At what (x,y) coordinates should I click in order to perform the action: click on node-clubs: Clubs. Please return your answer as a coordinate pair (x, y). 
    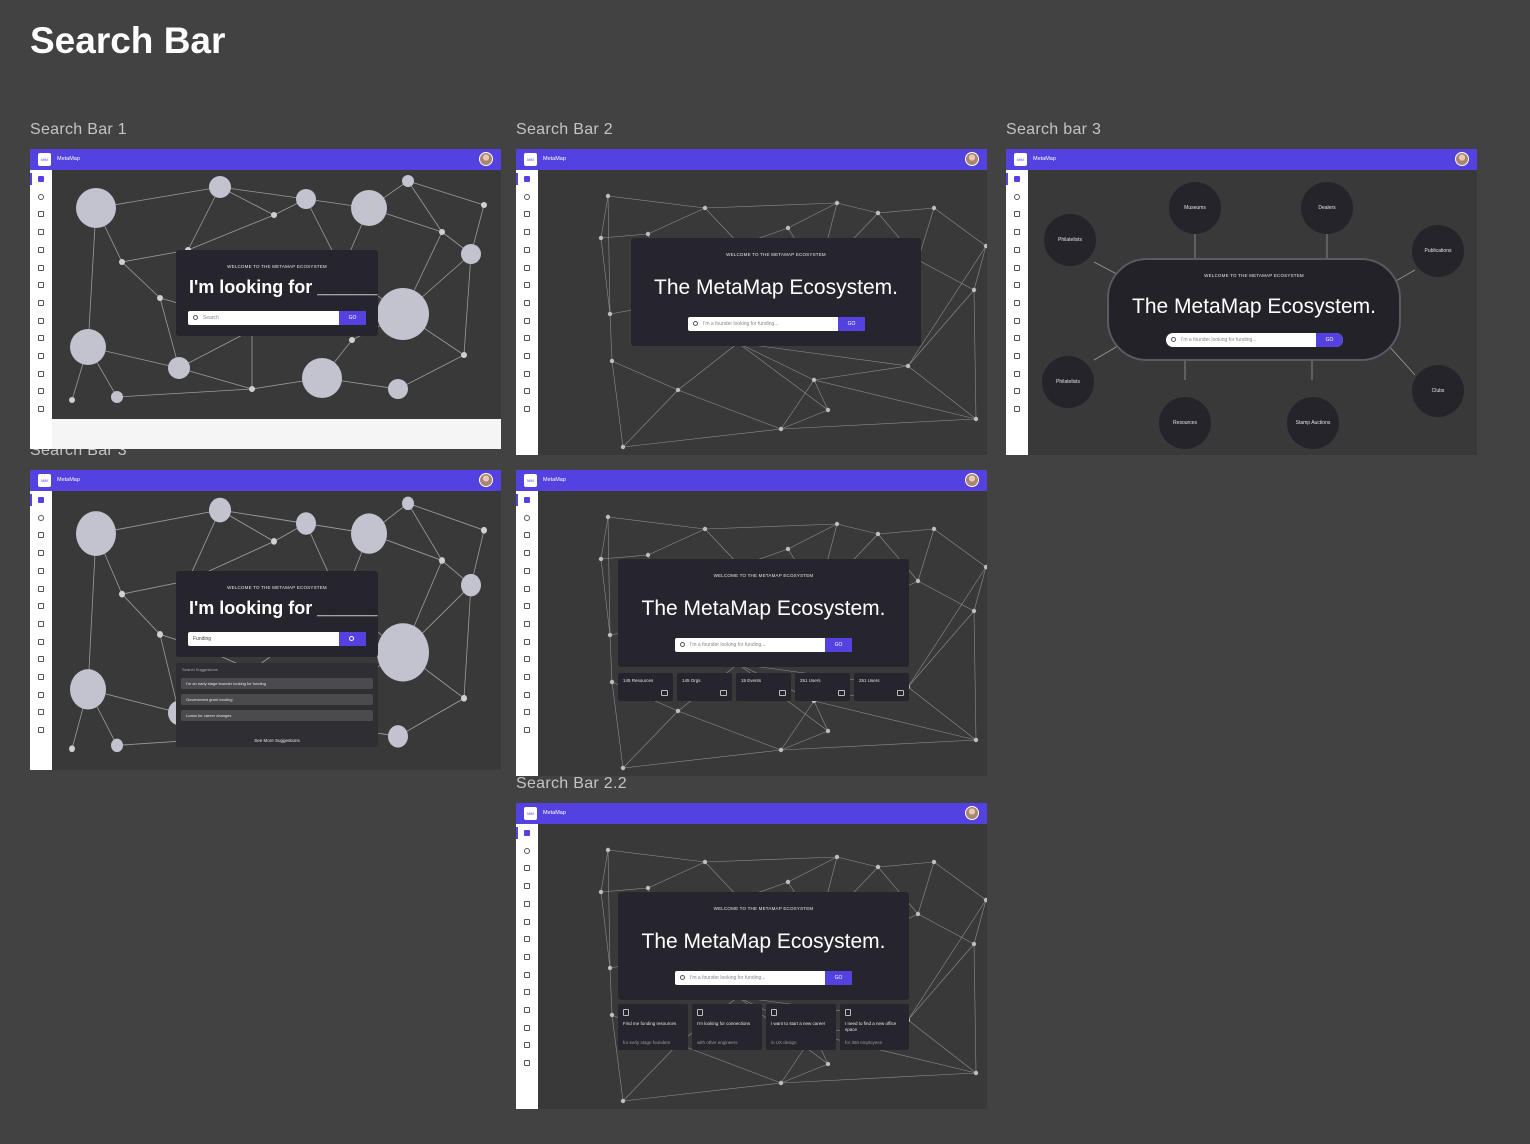
    Looking at the image, I should click on (1438, 391).